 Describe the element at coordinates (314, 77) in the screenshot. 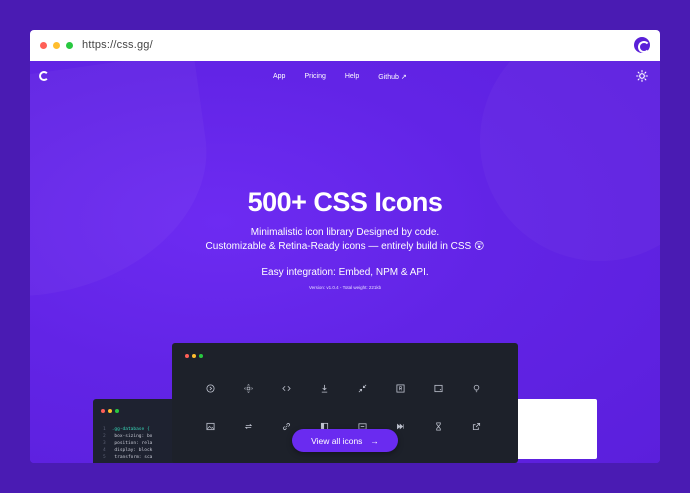

I see `nav-pricing: Pricing` at that location.